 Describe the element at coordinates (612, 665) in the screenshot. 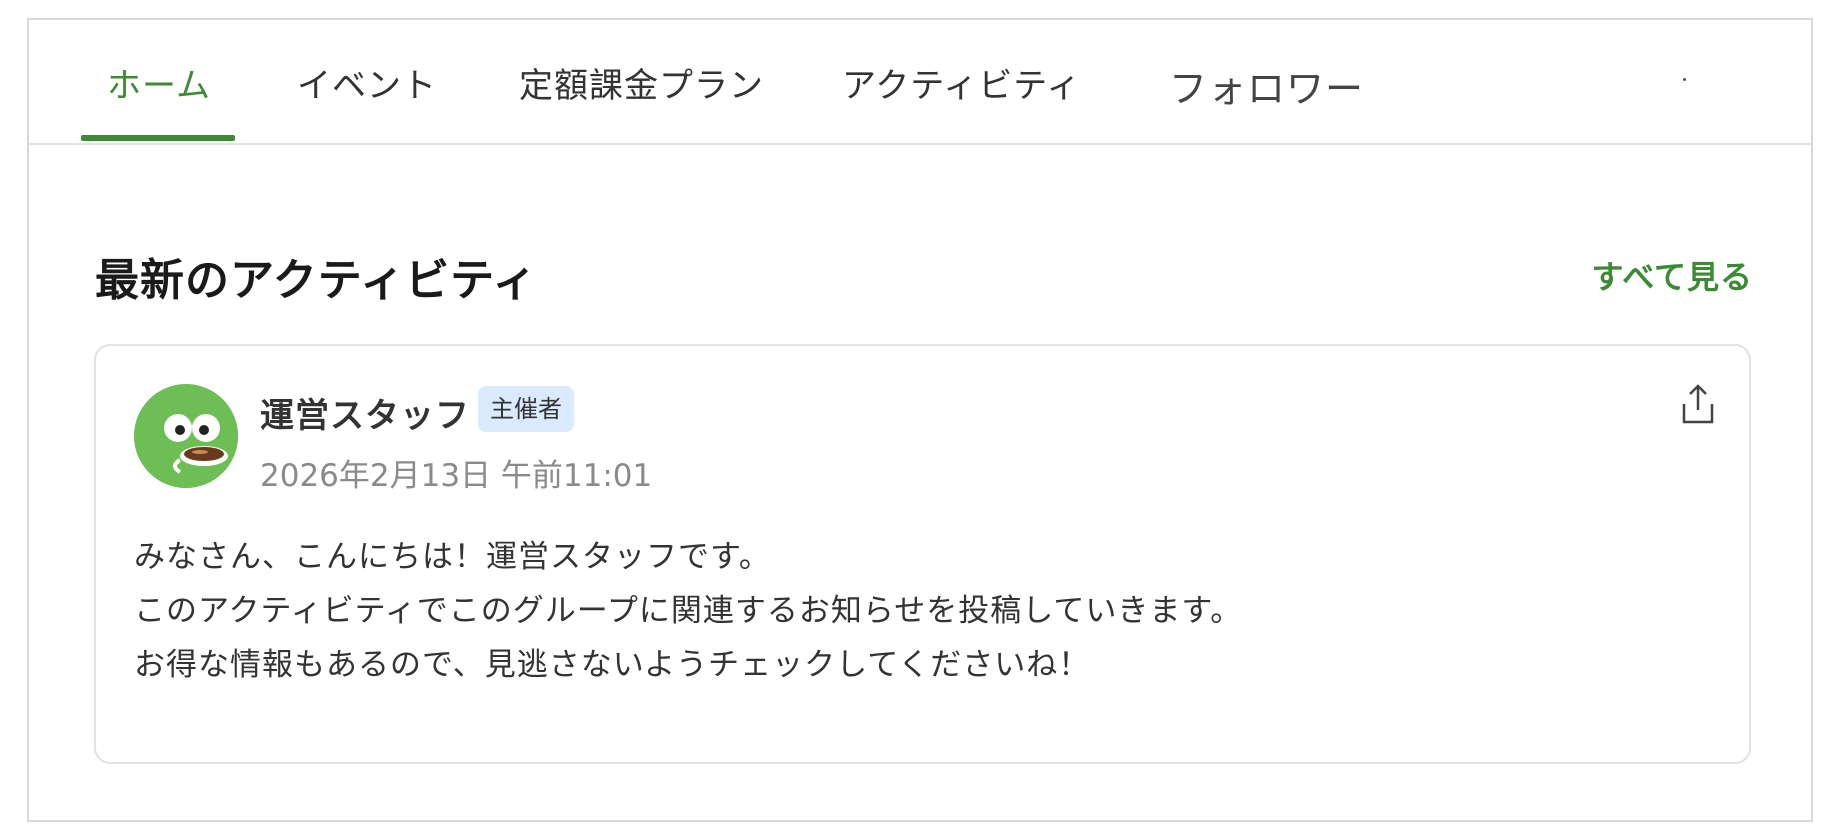

I see `post-line: お得な情報もあるので、見逃さないようチェックしてくださいね！` at that location.